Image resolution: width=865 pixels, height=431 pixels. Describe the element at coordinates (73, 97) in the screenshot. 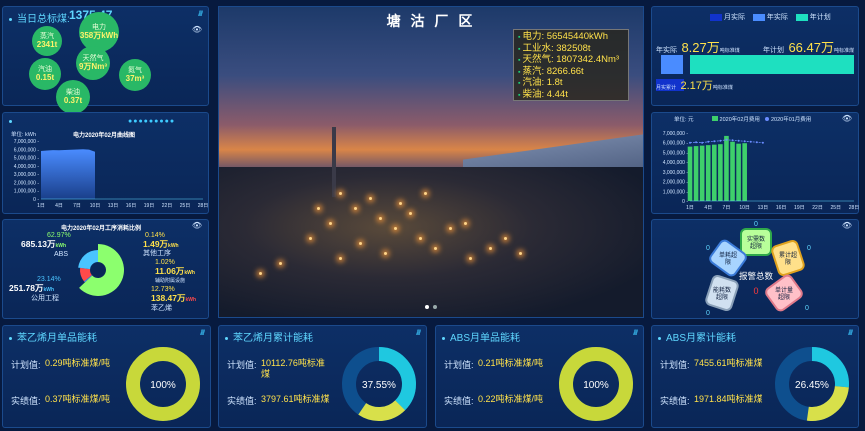

I see `bubble-5: 柴油 0.37t` at that location.